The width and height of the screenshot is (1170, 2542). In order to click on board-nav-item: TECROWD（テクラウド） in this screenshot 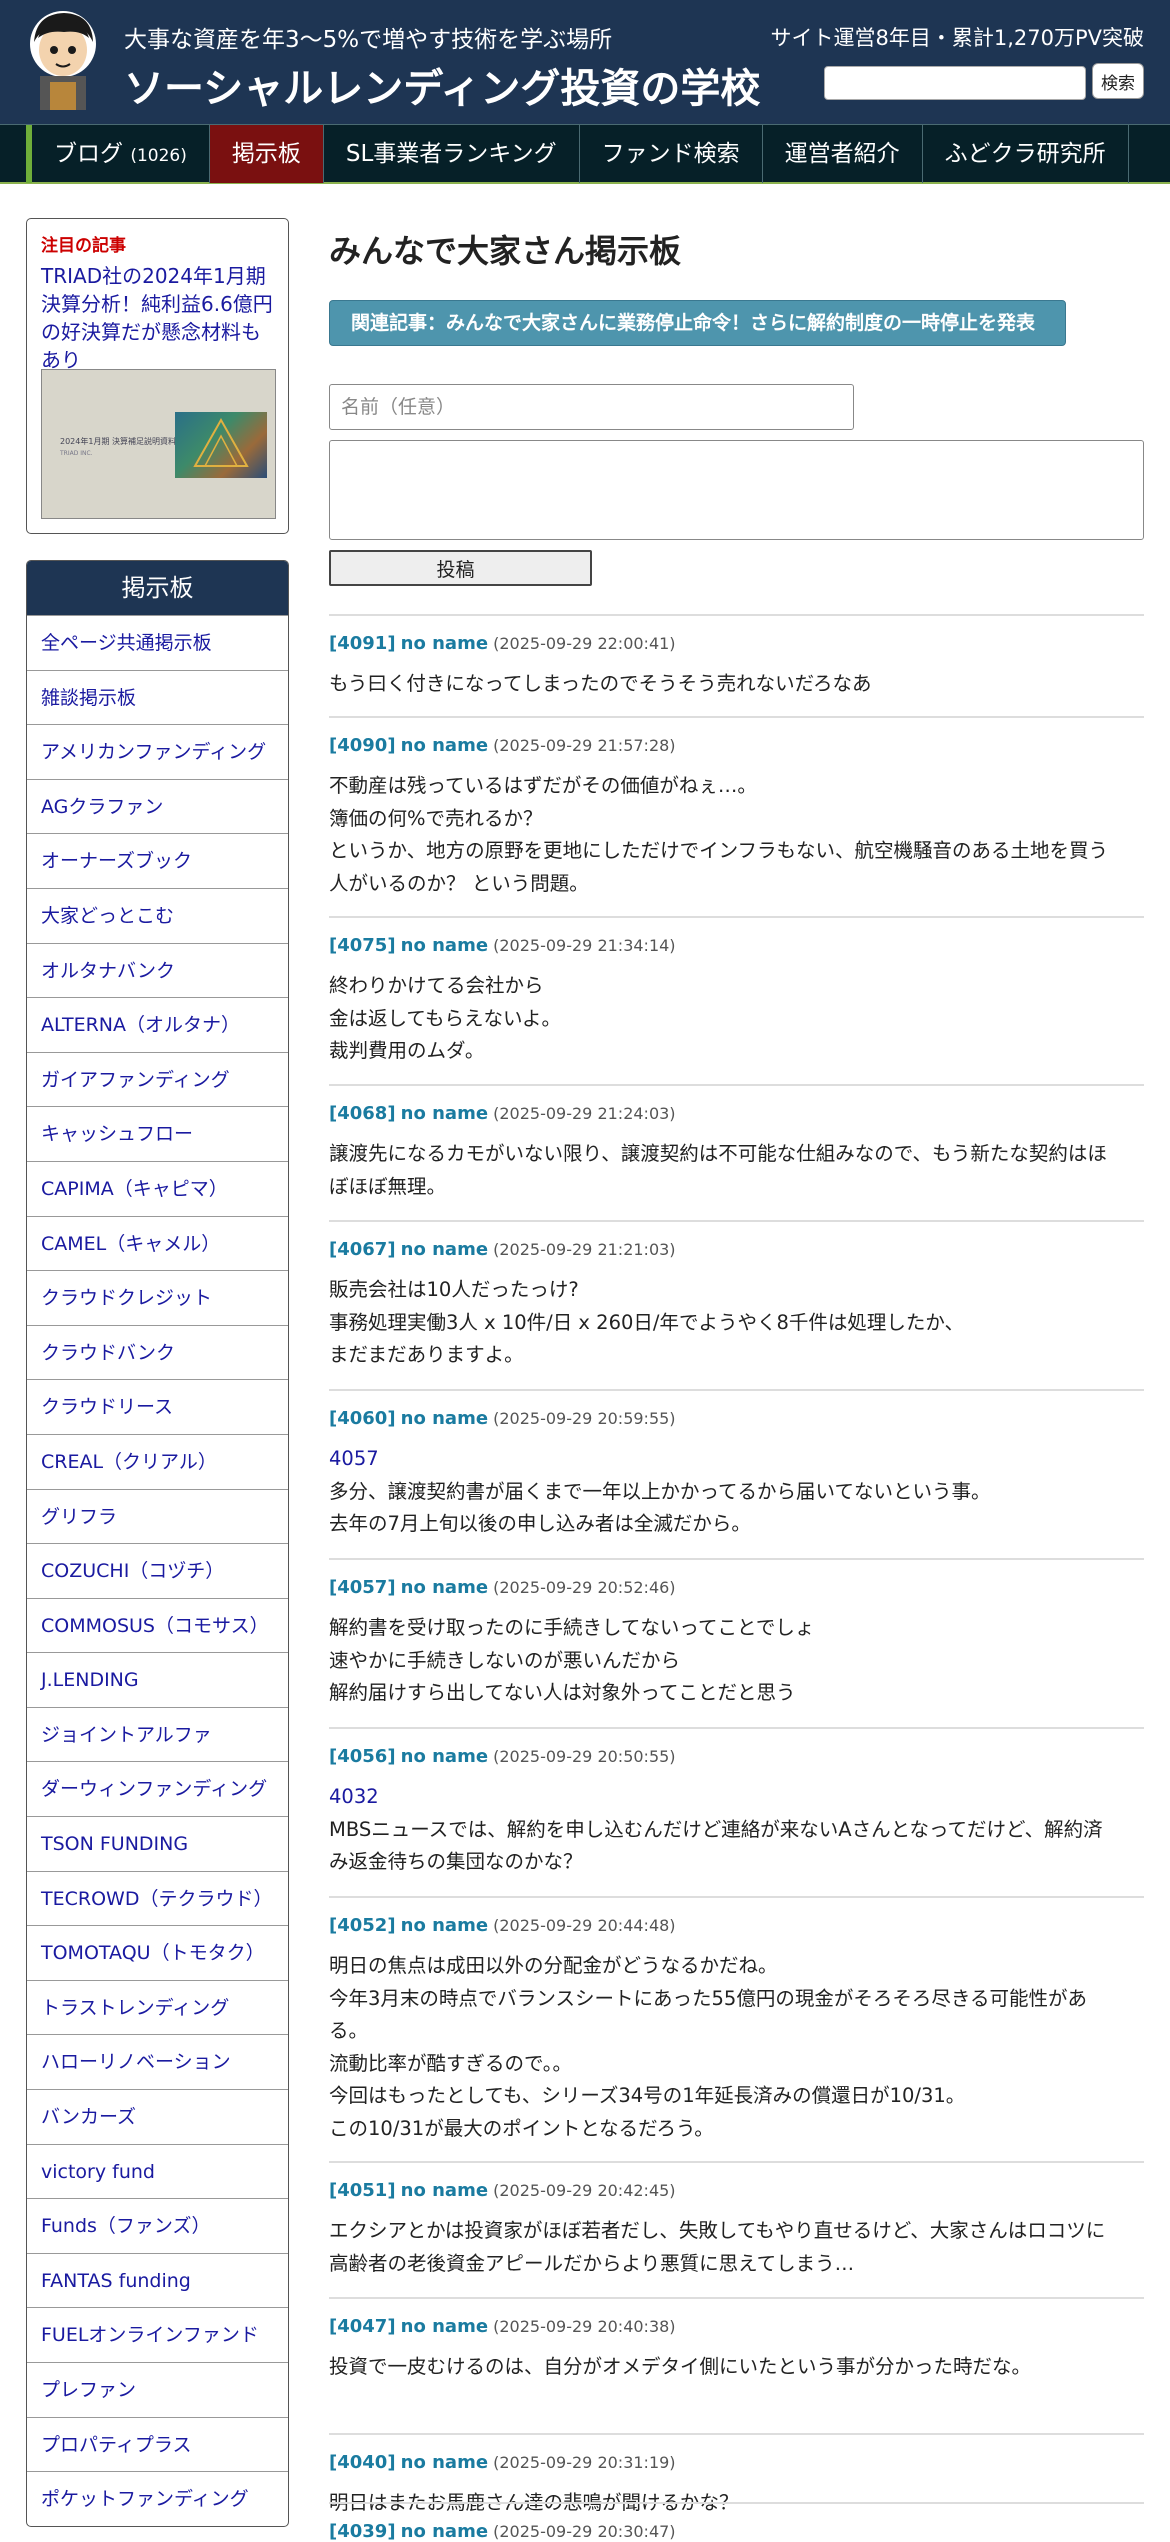, I will do `click(157, 1898)`.